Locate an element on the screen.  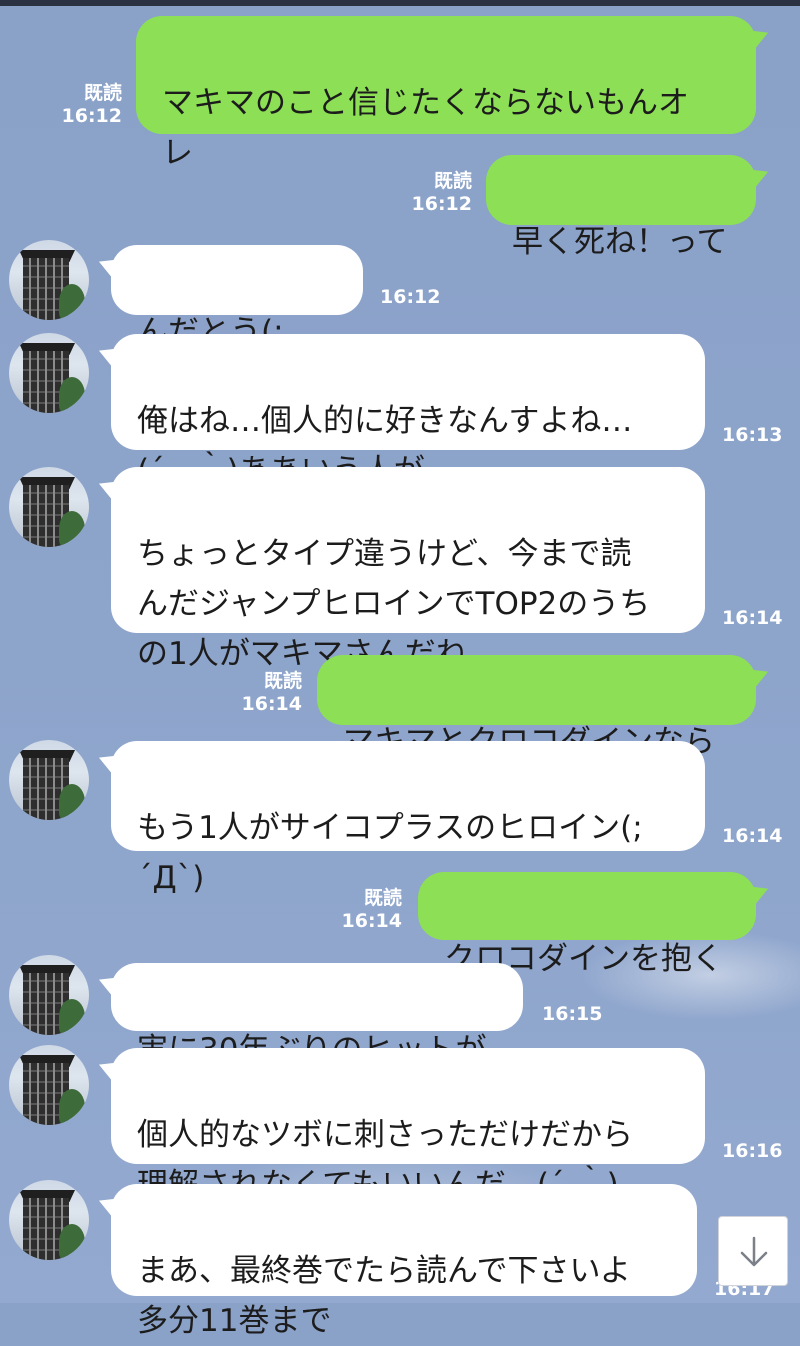
message-bubble-outgoing: マキマのこと信じたくならないもんオ レ is located at coordinates (446, 93).